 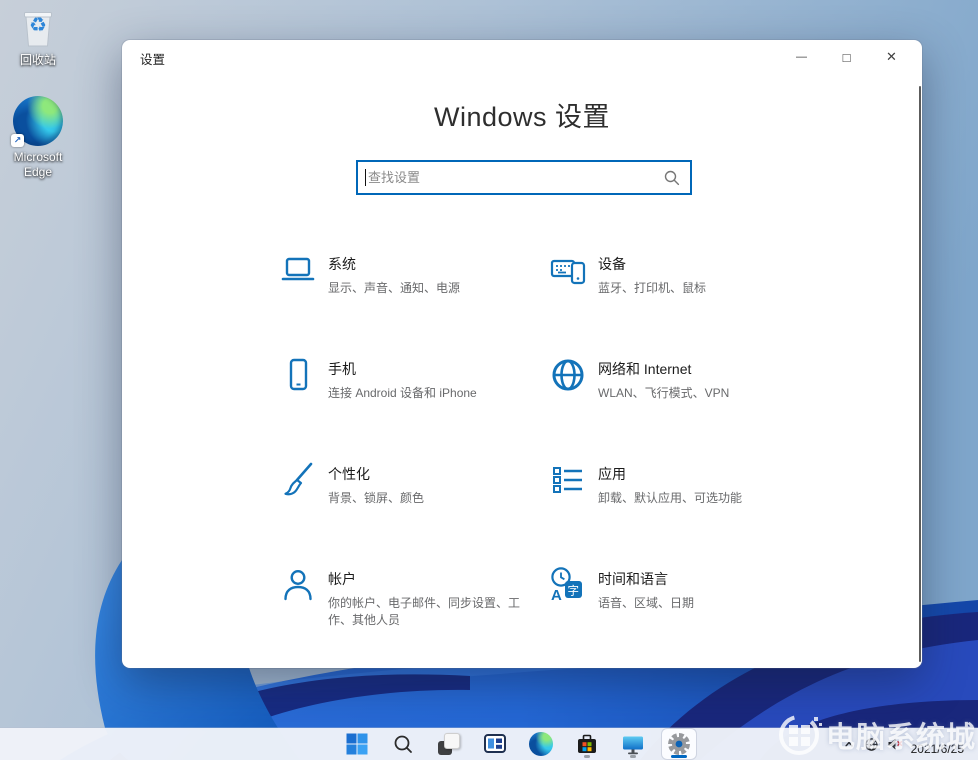 What do you see at coordinates (612, 474) in the screenshot?
I see `category-title: 应用` at bounding box center [612, 474].